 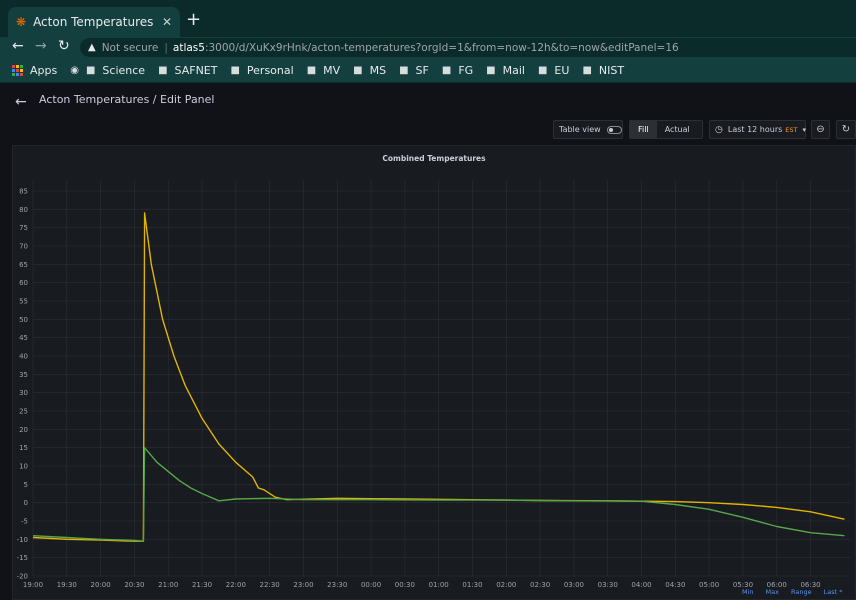 I want to click on x-tick-label: 02:30, so click(x=540, y=585).